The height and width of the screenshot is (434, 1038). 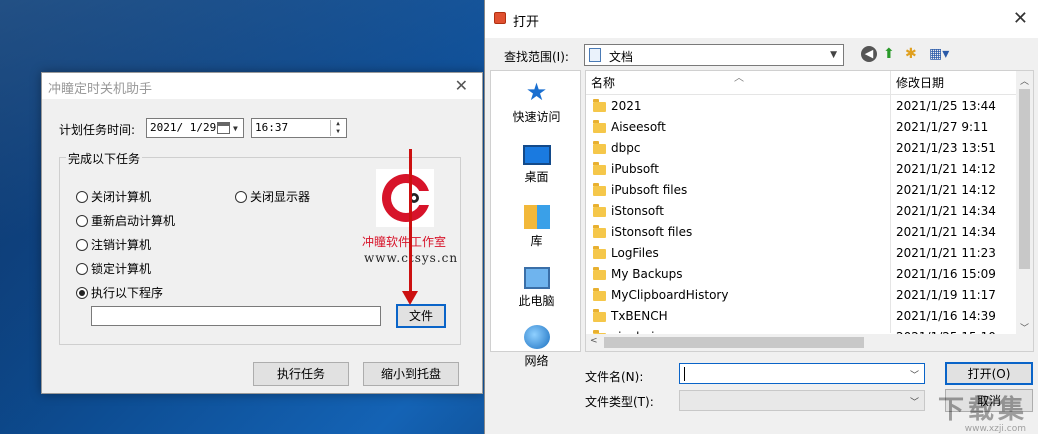 What do you see at coordinates (536, 361) in the screenshot?
I see `place-network-label: 网络` at bounding box center [536, 361].